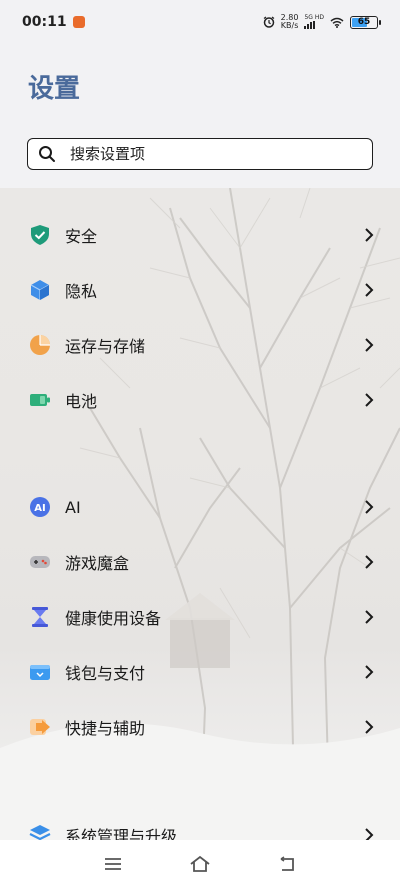 Image resolution: width=400 pixels, height=888 pixels. I want to click on status-left: 00:11, so click(53, 22).